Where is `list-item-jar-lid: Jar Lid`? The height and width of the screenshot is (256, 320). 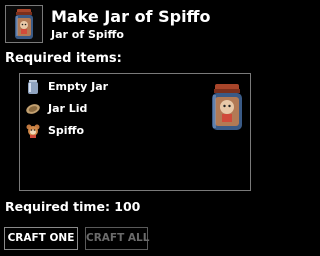 list-item-jar-lid: Jar Lid is located at coordinates (56, 109).